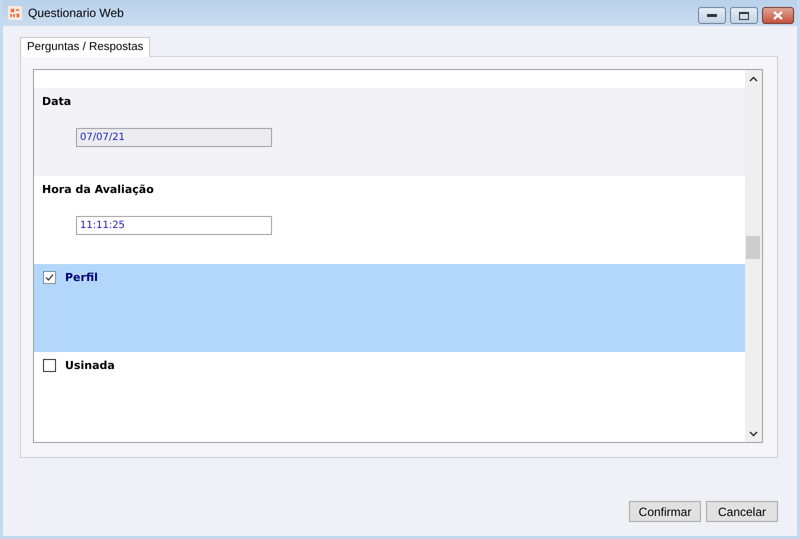 The image size is (800, 539). I want to click on close-button, so click(778, 15).